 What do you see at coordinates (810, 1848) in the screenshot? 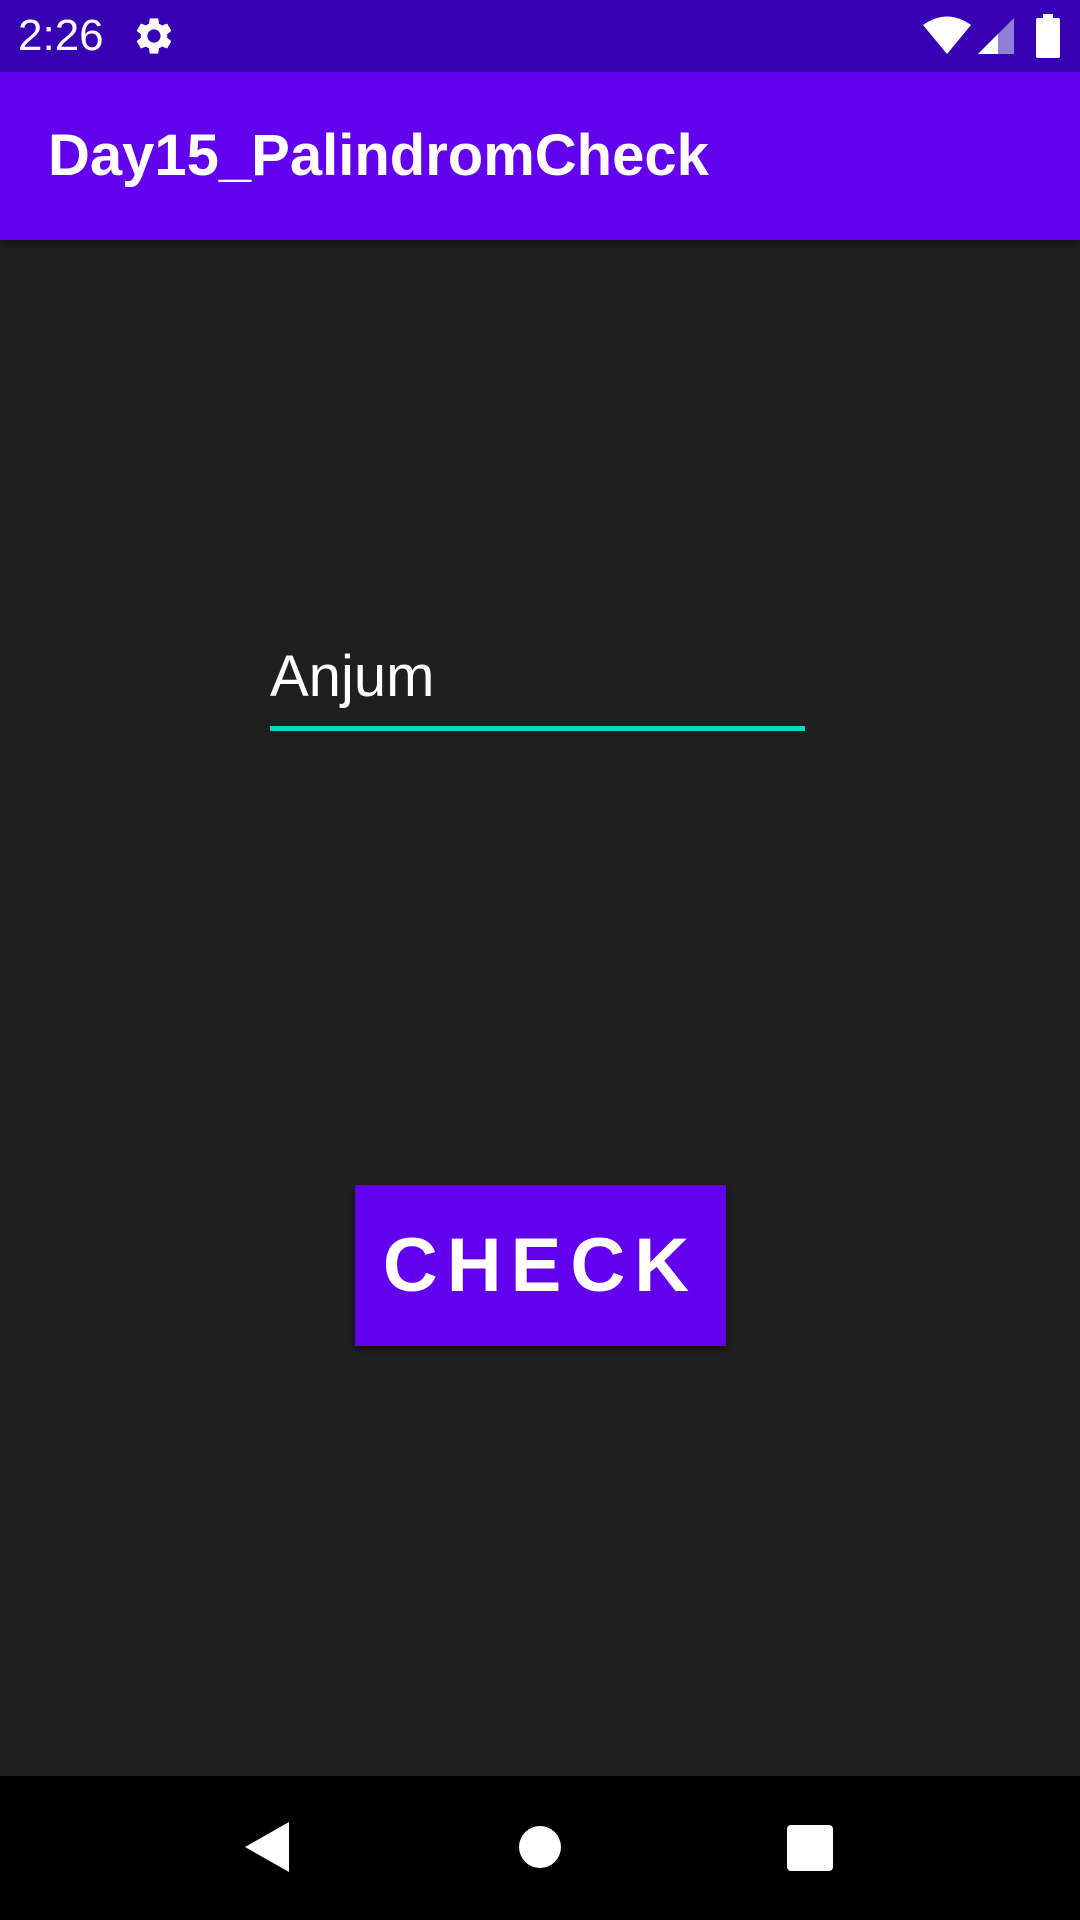
I see `recents-icon` at bounding box center [810, 1848].